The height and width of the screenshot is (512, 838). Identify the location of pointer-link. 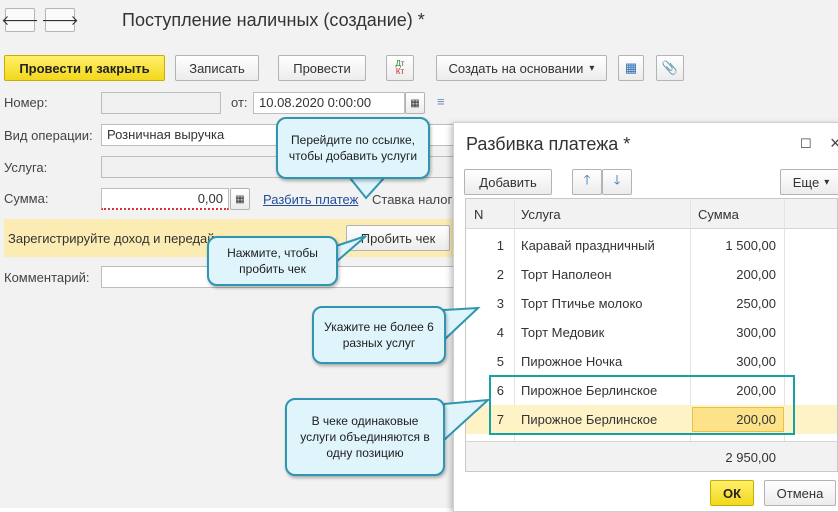
(367, 188).